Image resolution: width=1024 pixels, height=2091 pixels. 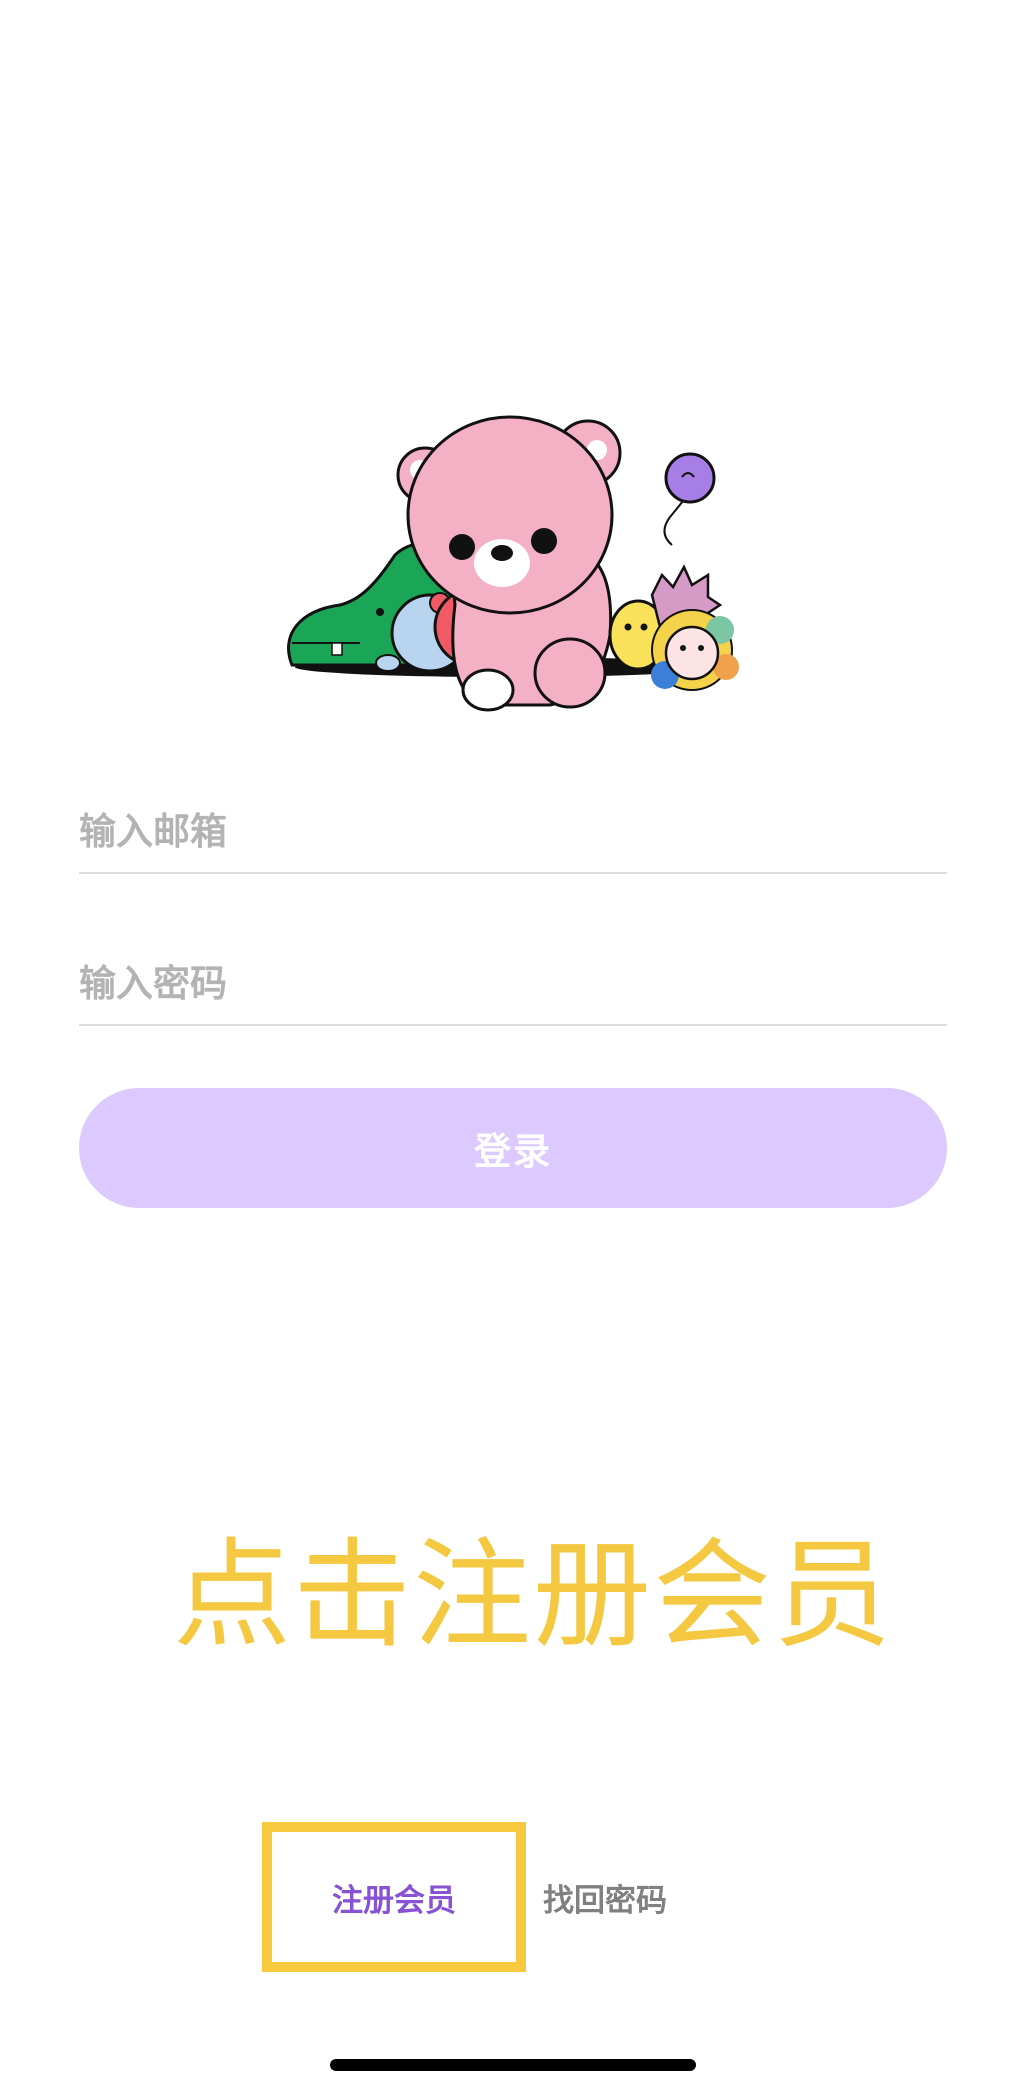 What do you see at coordinates (394, 1897) in the screenshot?
I see `register-link: 注册会员` at bounding box center [394, 1897].